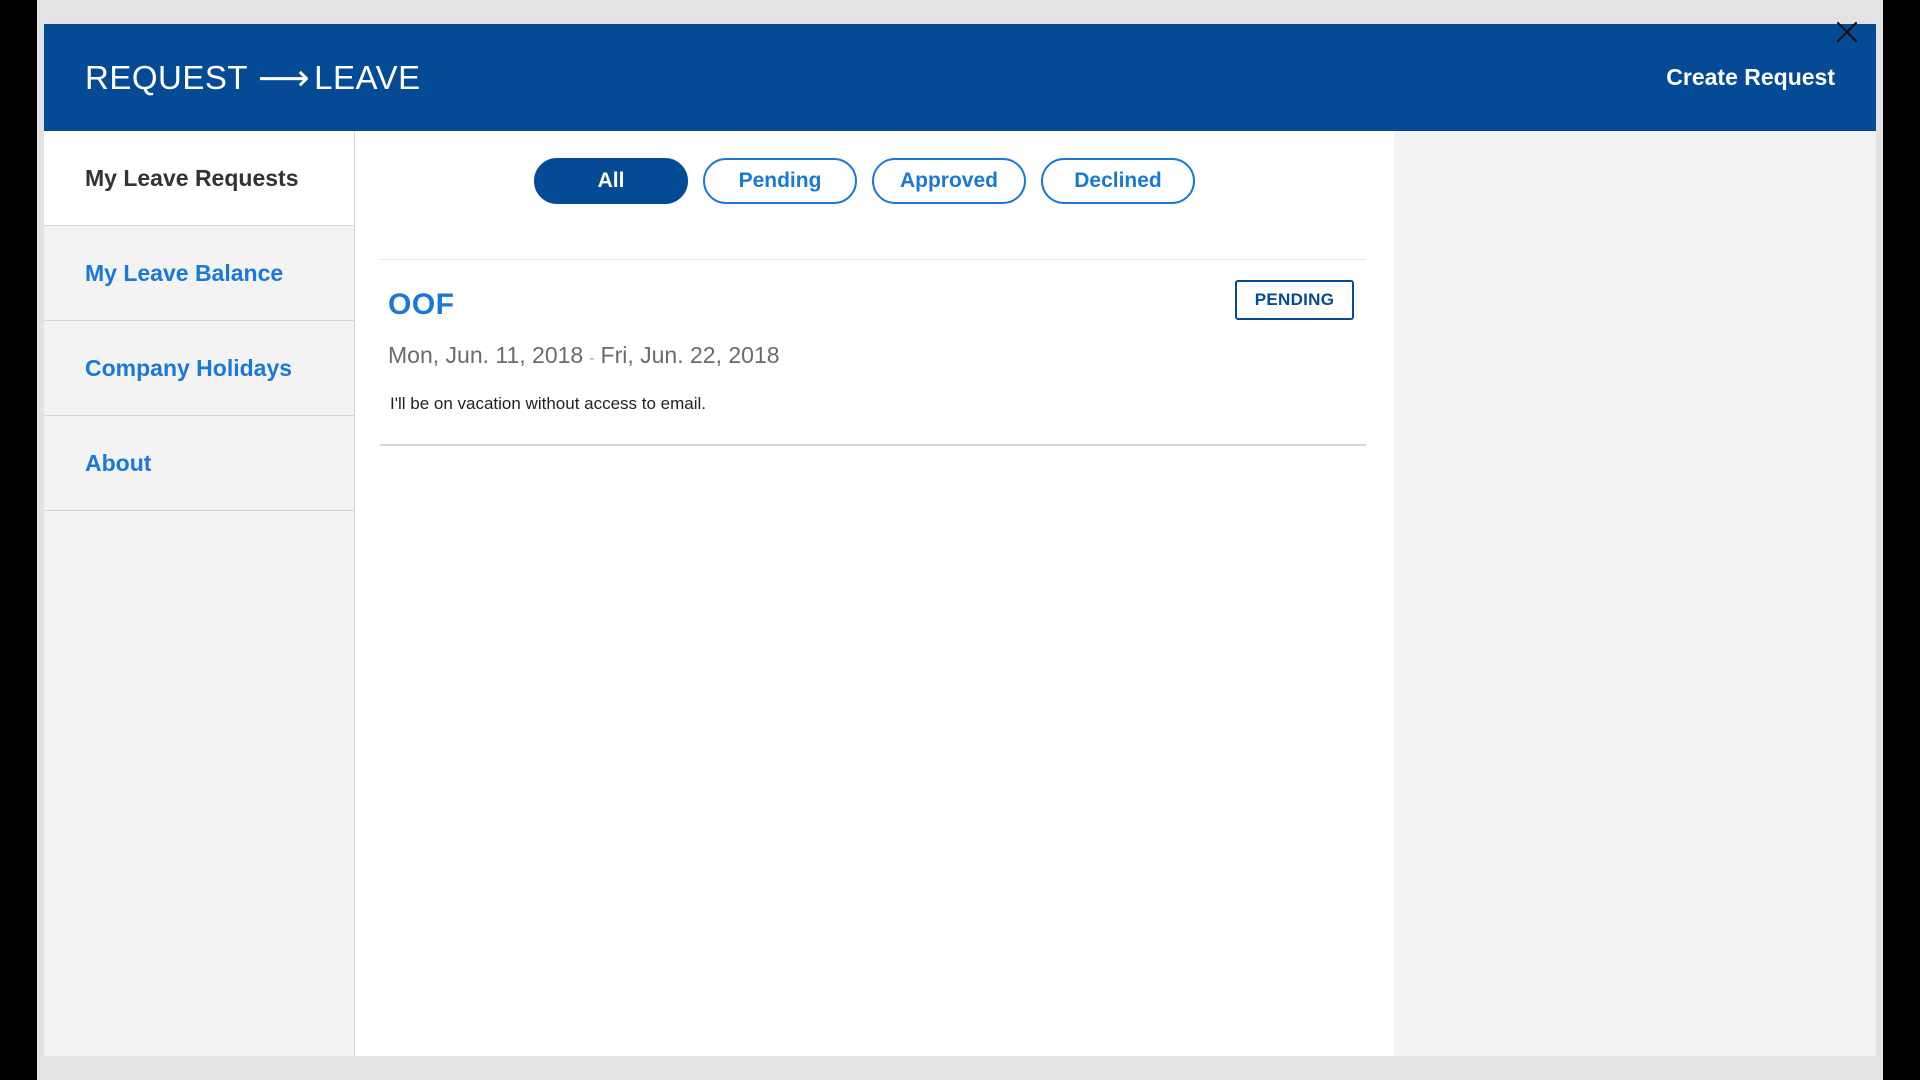 The width and height of the screenshot is (1920, 1080). I want to click on brand-request-text: REQUEST, so click(167, 77).